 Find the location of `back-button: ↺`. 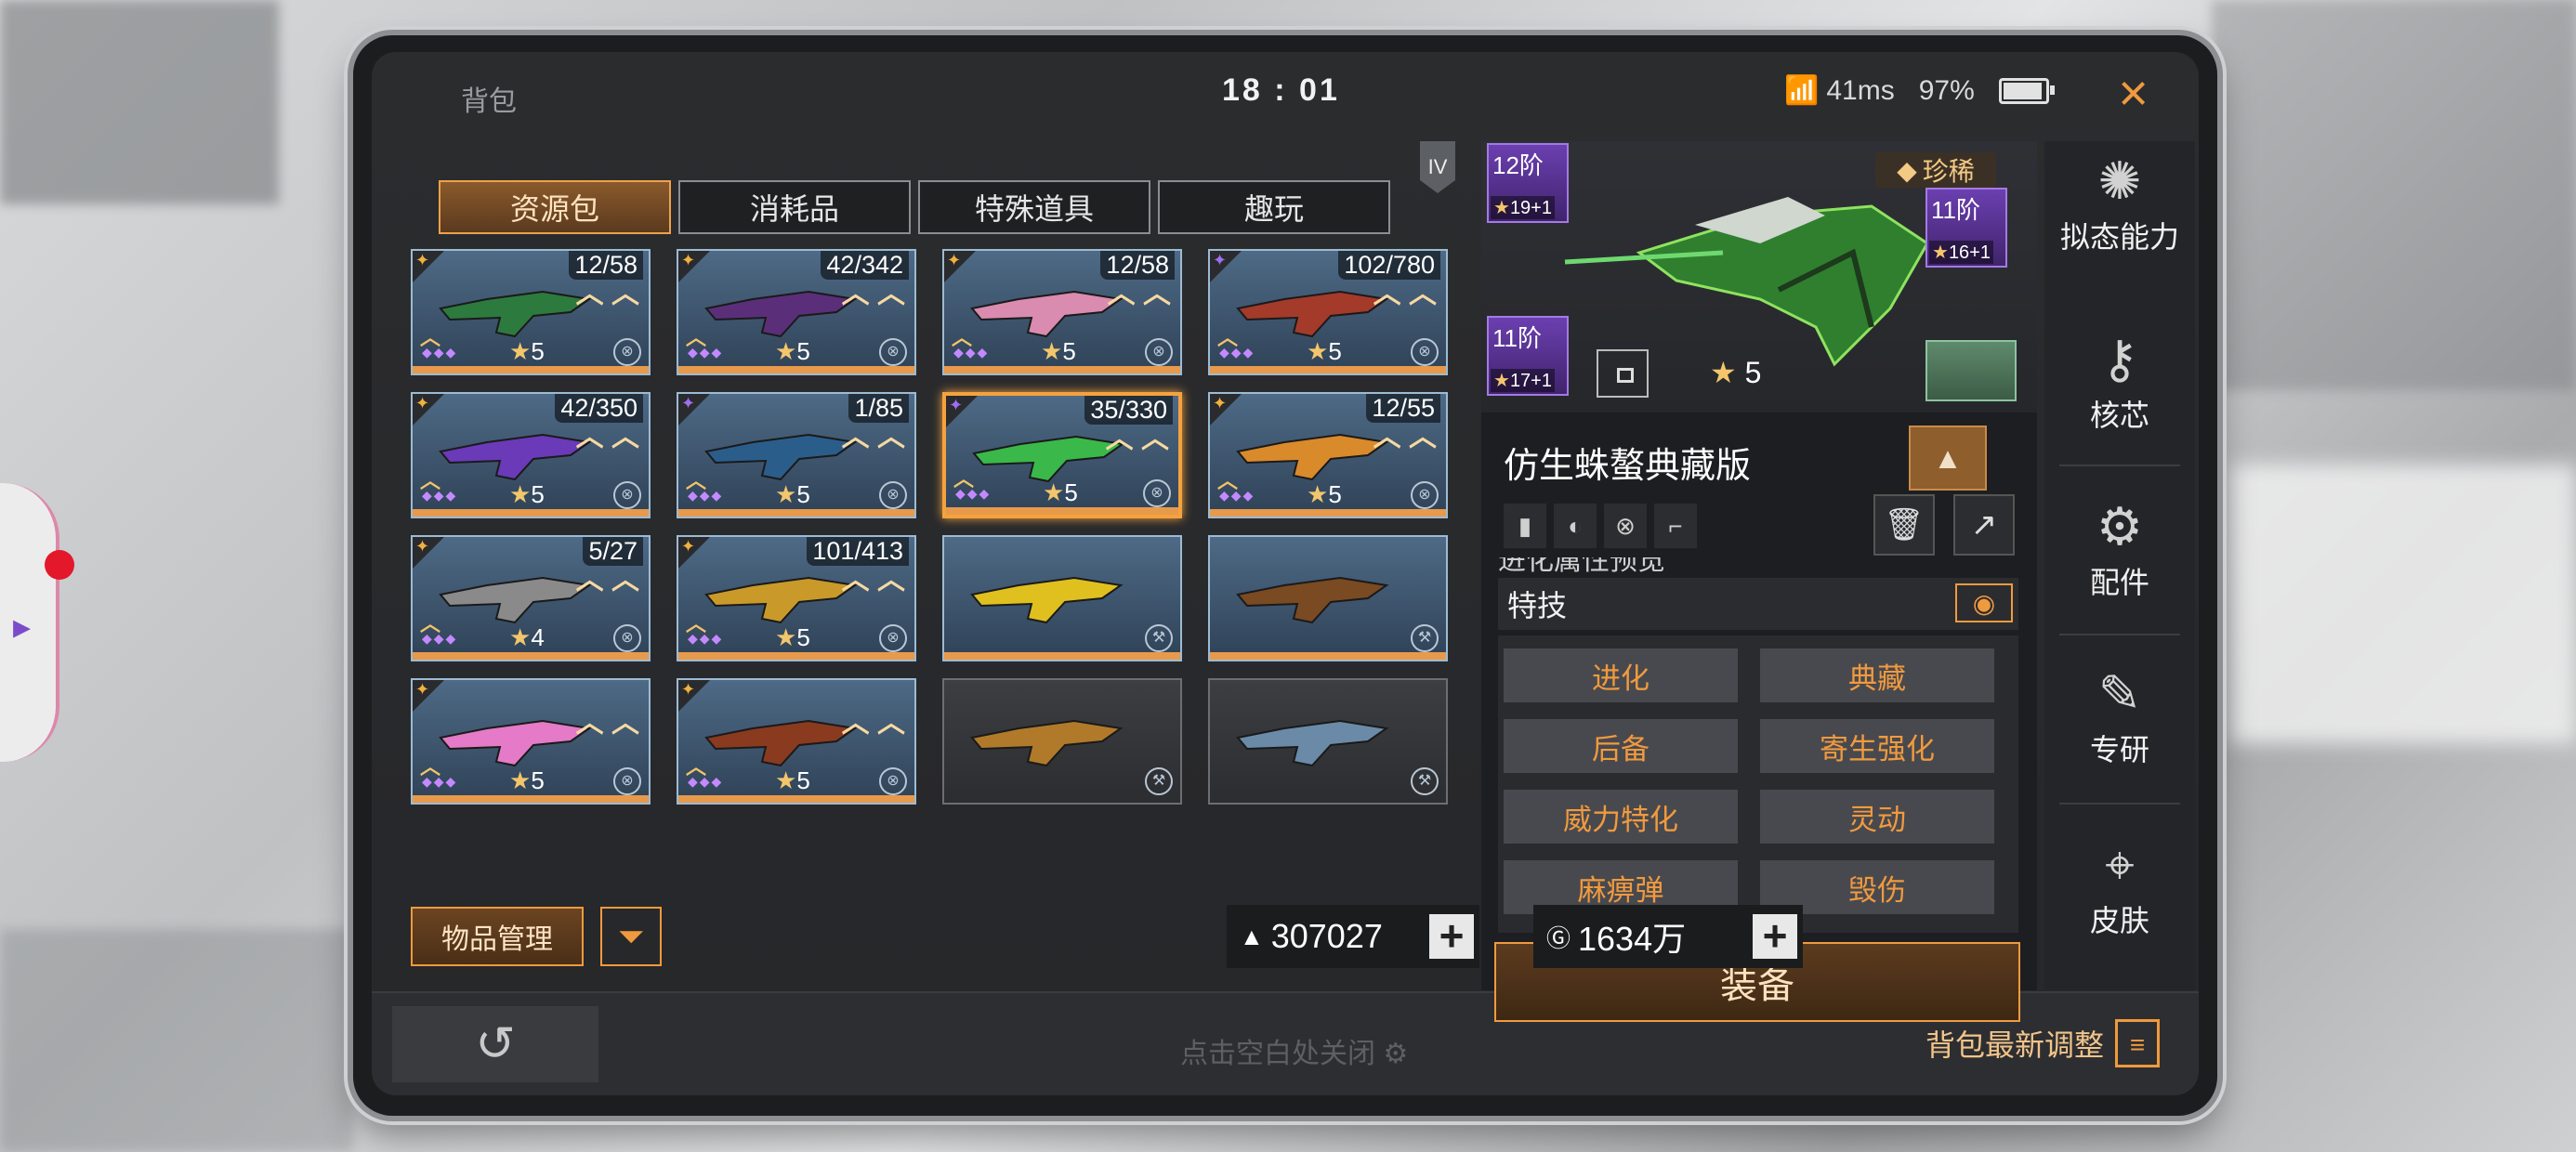

back-button: ↺ is located at coordinates (495, 1044).